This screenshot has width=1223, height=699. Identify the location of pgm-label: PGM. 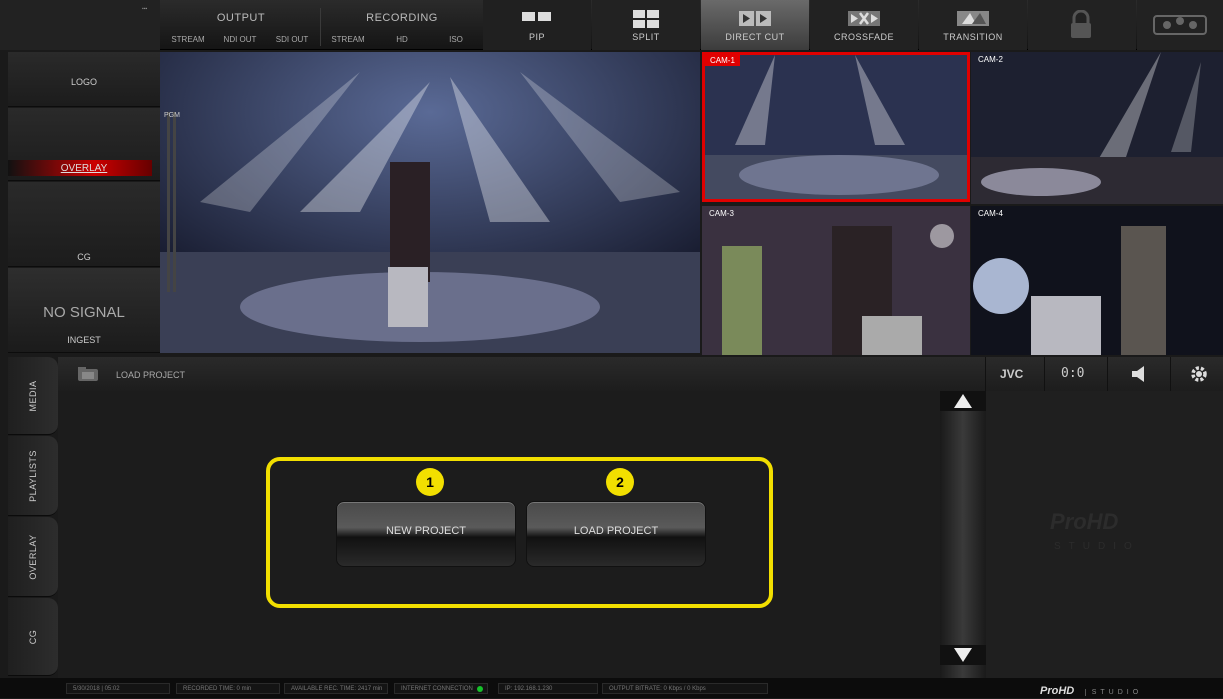
(172, 115).